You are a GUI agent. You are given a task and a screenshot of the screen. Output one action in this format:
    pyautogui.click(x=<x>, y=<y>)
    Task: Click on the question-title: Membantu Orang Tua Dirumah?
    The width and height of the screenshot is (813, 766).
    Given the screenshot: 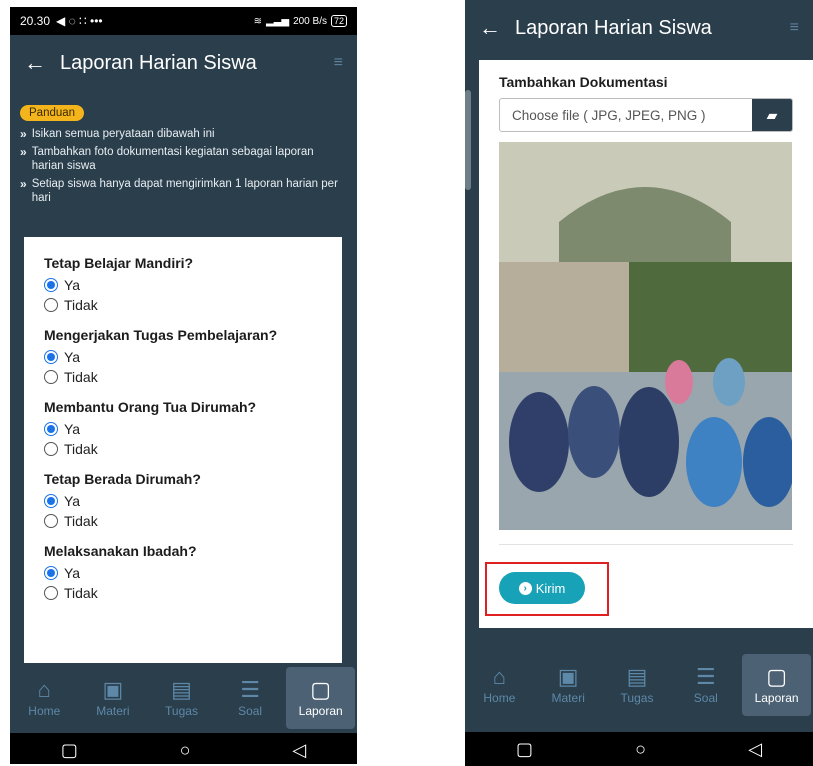 What is the action you would take?
    pyautogui.click(x=150, y=407)
    